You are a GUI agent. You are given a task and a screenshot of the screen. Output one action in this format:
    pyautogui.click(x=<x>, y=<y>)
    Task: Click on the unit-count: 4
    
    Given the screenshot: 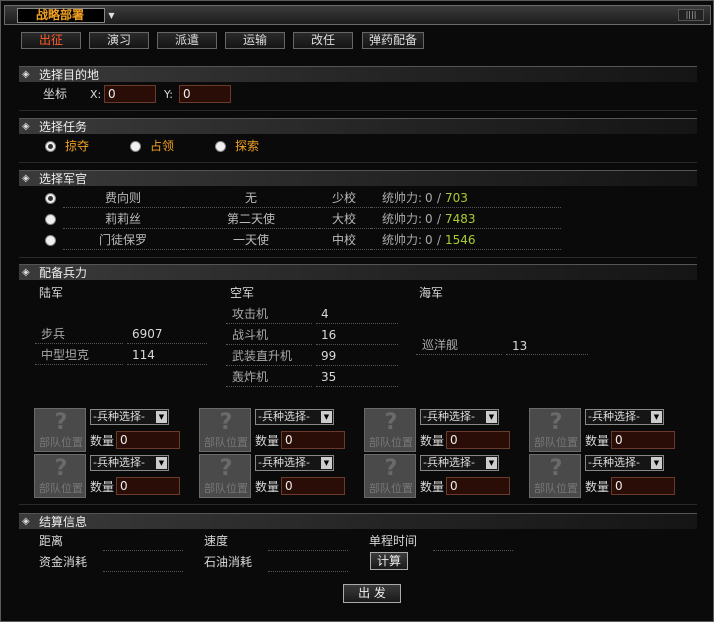 What is the action you would take?
    pyautogui.click(x=325, y=314)
    